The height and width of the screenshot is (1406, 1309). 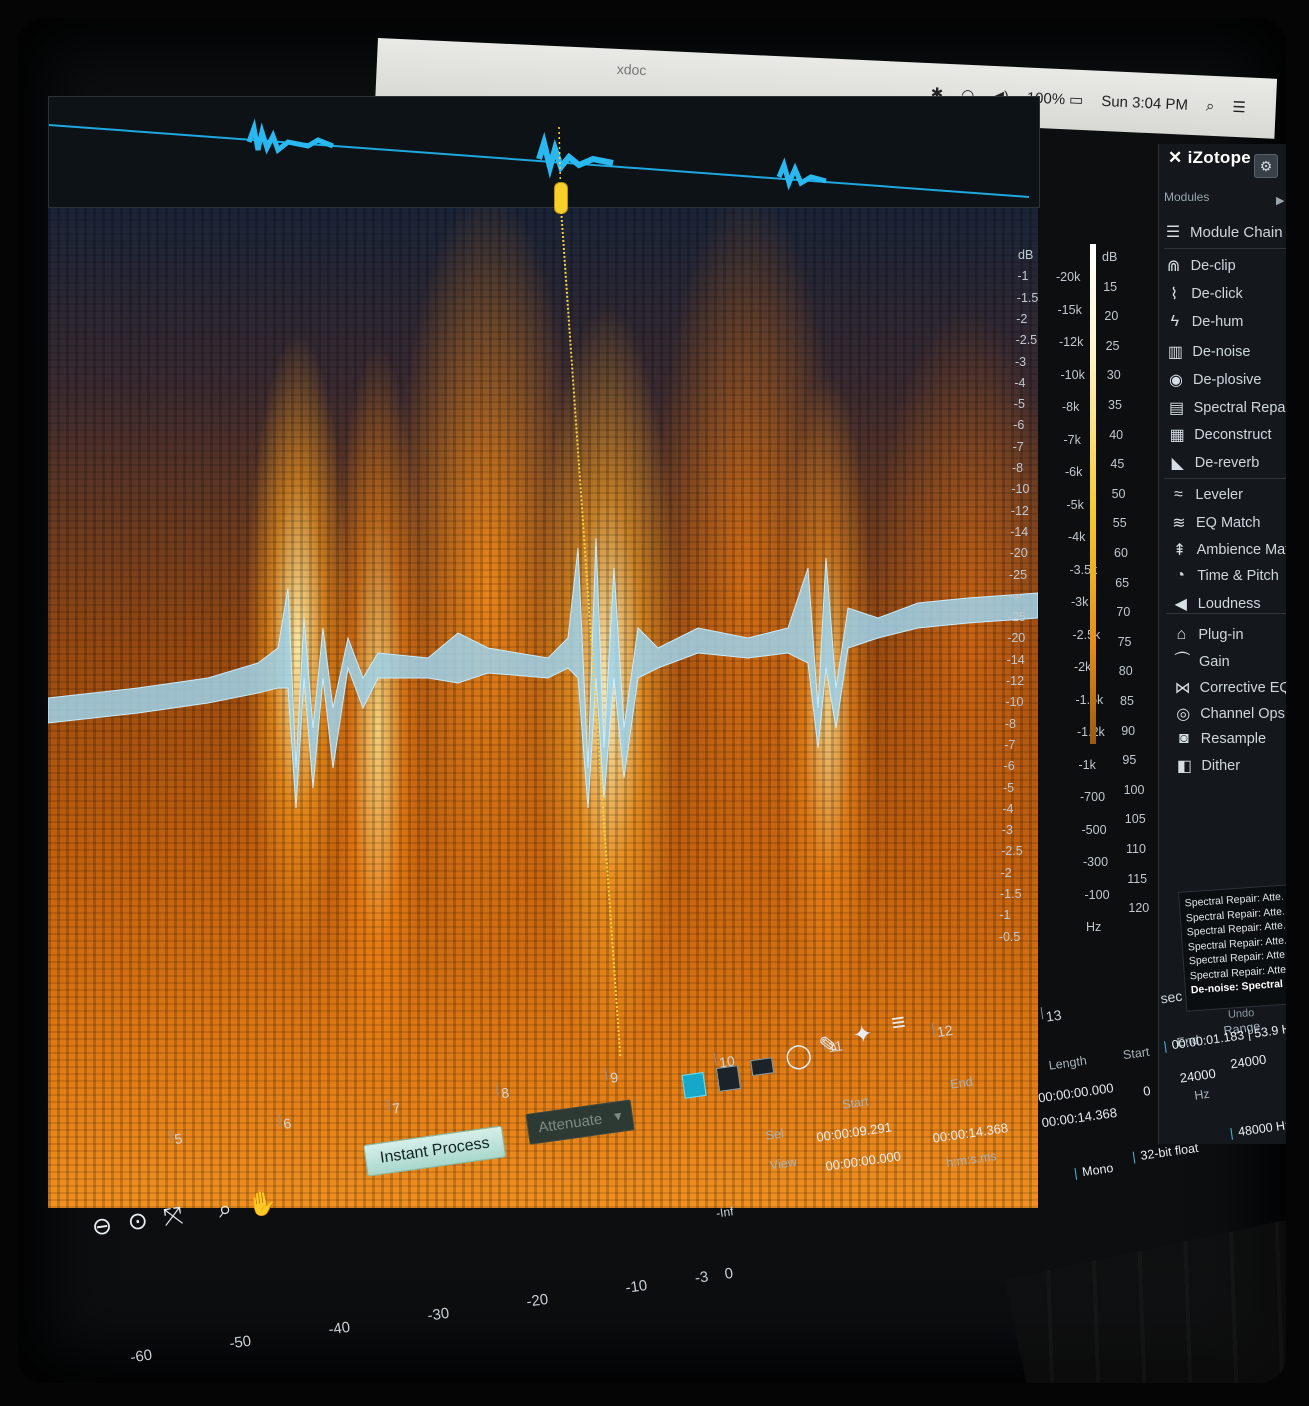 What do you see at coordinates (580, 1122) in the screenshot?
I see `process-mode-select: Attenuate ▼` at bounding box center [580, 1122].